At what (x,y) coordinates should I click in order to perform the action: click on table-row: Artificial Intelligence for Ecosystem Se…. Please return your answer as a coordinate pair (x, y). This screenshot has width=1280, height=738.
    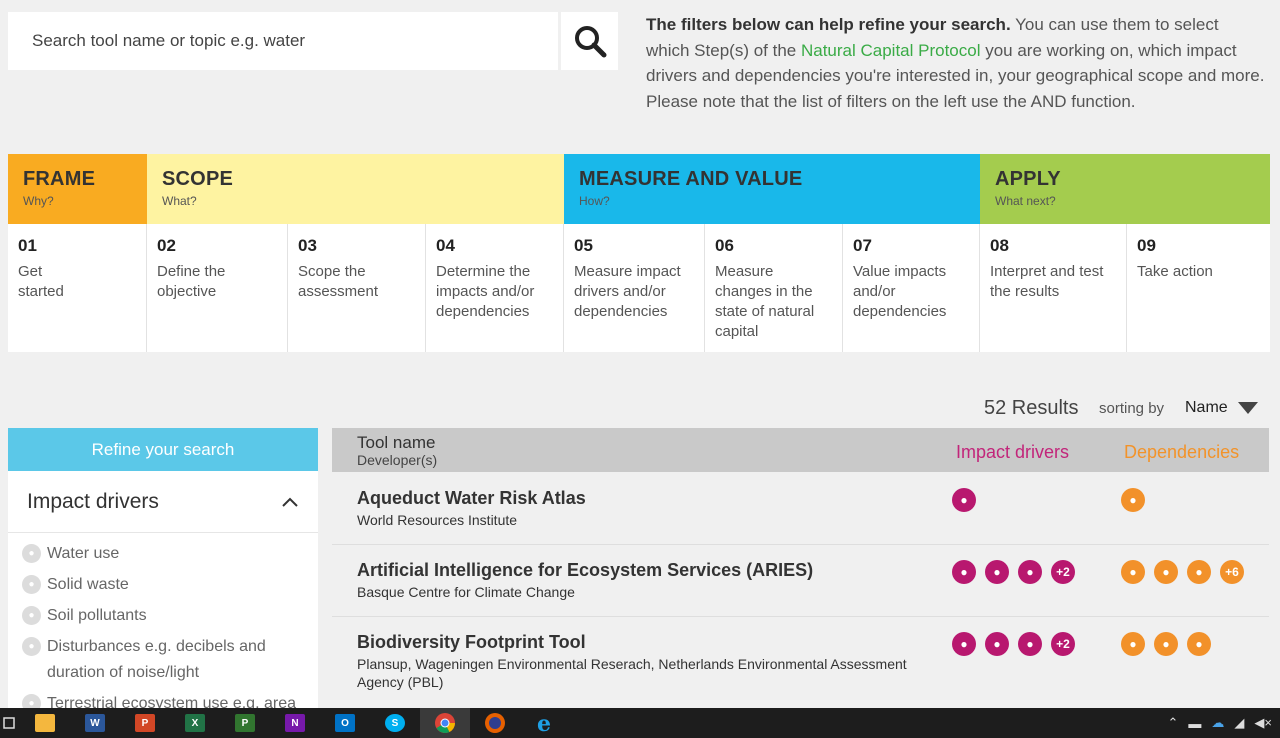
    Looking at the image, I should click on (800, 581).